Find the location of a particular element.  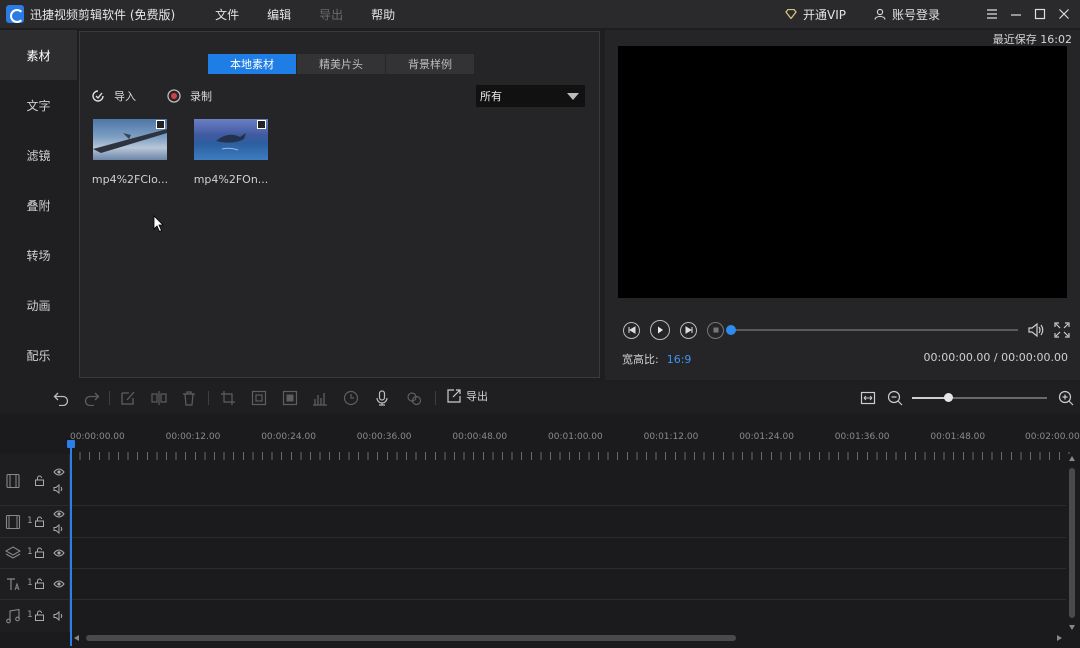

undo-button is located at coordinates (61, 398).